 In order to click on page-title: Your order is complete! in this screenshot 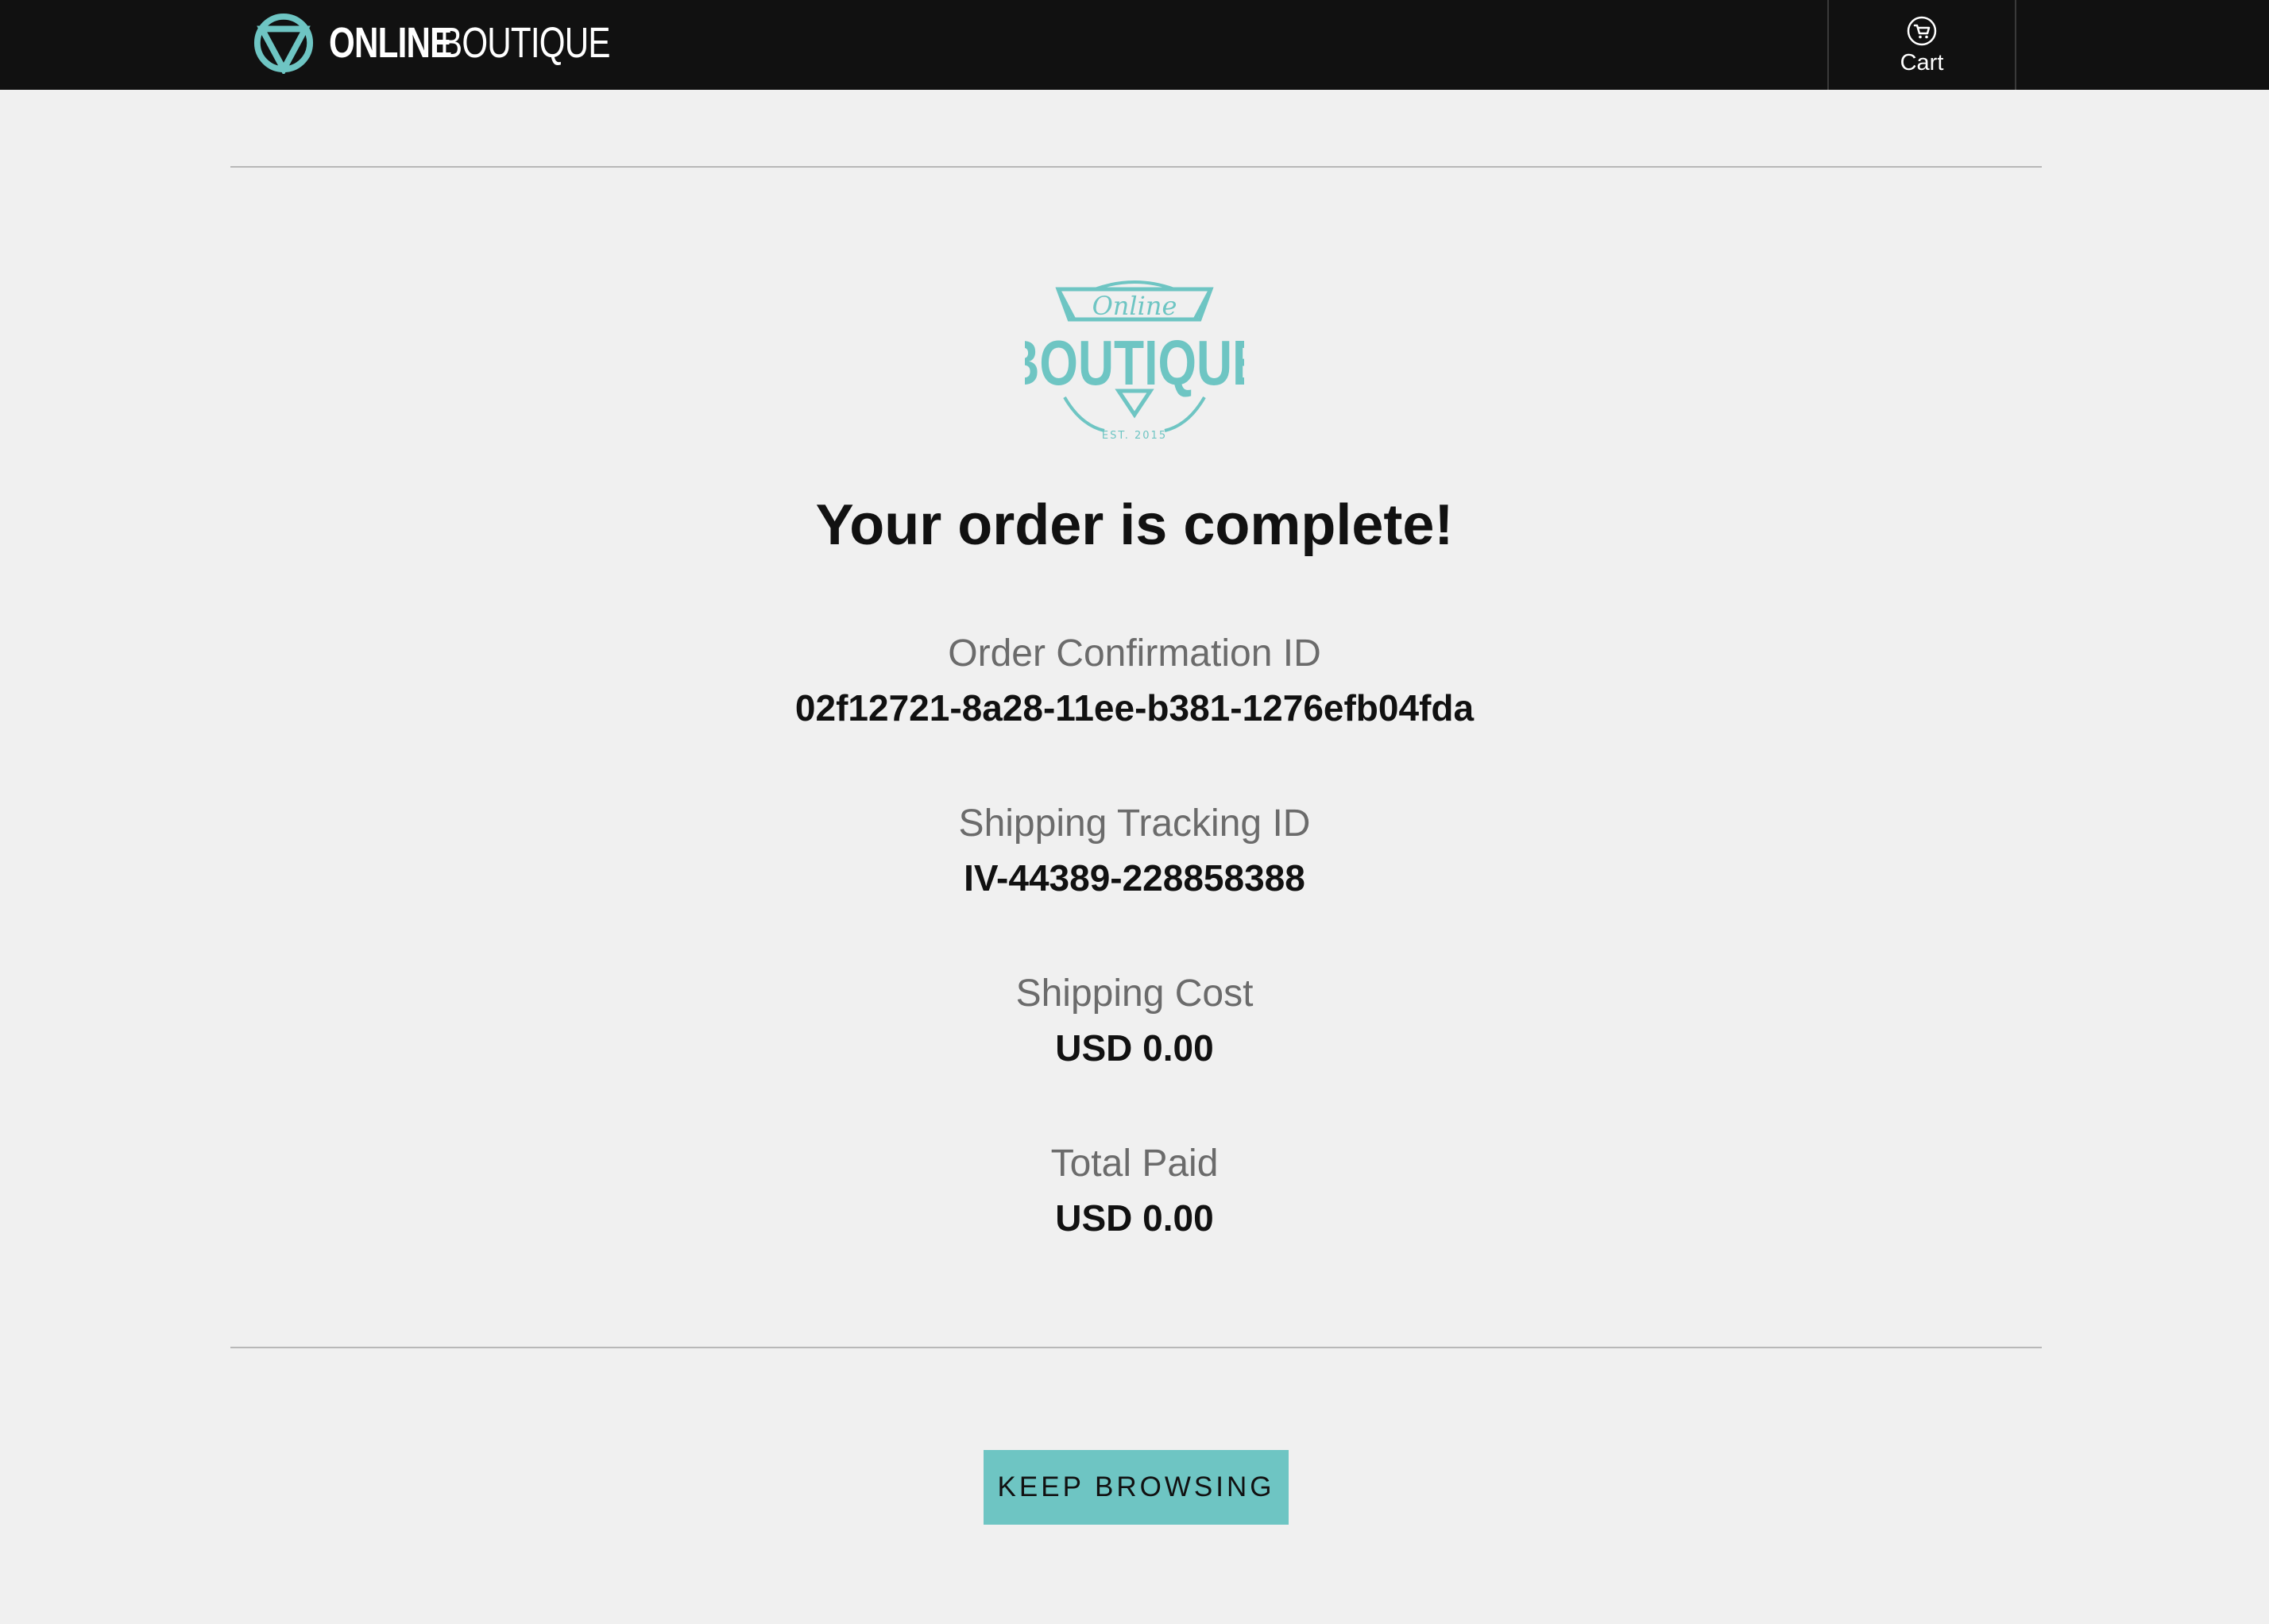, I will do `click(1134, 525)`.